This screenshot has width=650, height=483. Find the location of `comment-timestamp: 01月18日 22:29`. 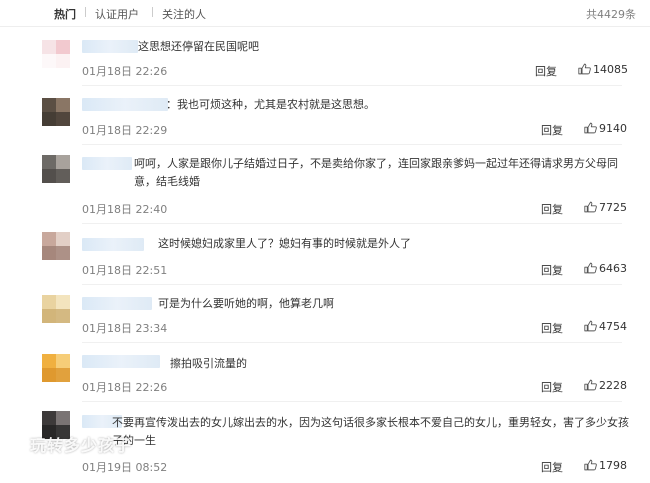

comment-timestamp: 01月18日 22:29 is located at coordinates (125, 130).